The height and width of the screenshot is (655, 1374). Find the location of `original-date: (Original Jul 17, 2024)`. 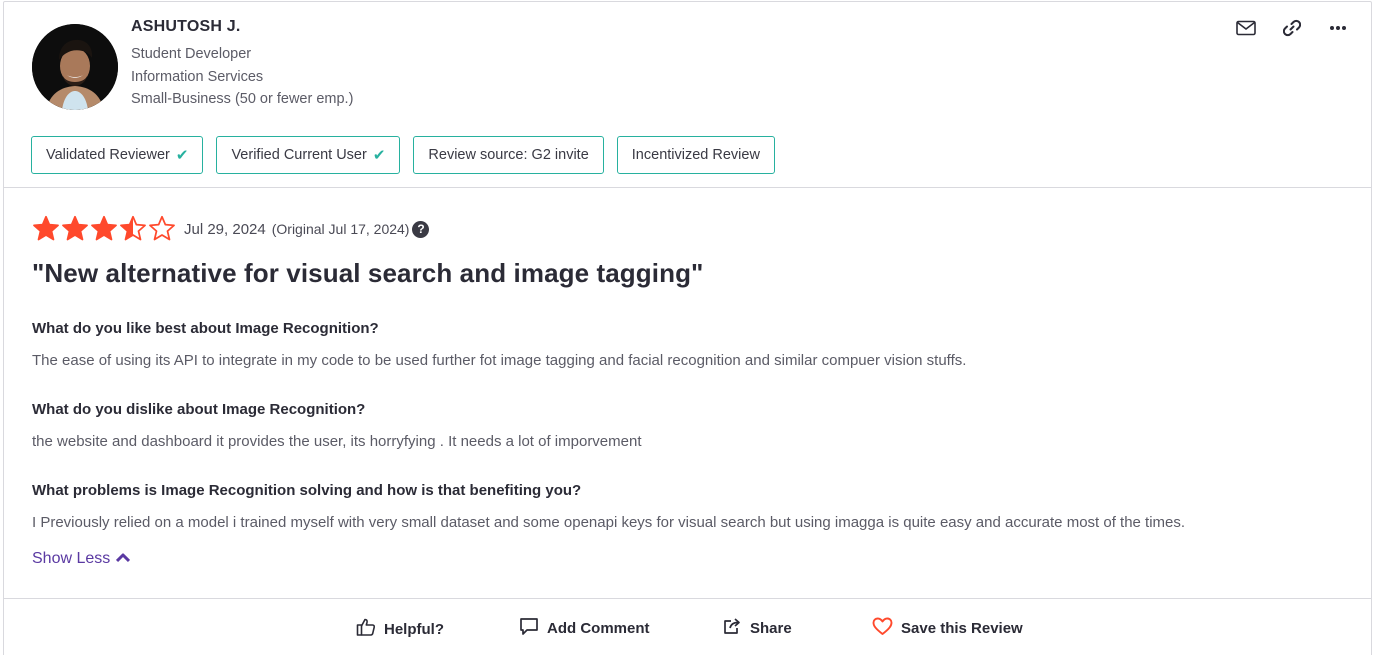

original-date: (Original Jul 17, 2024) is located at coordinates (340, 229).